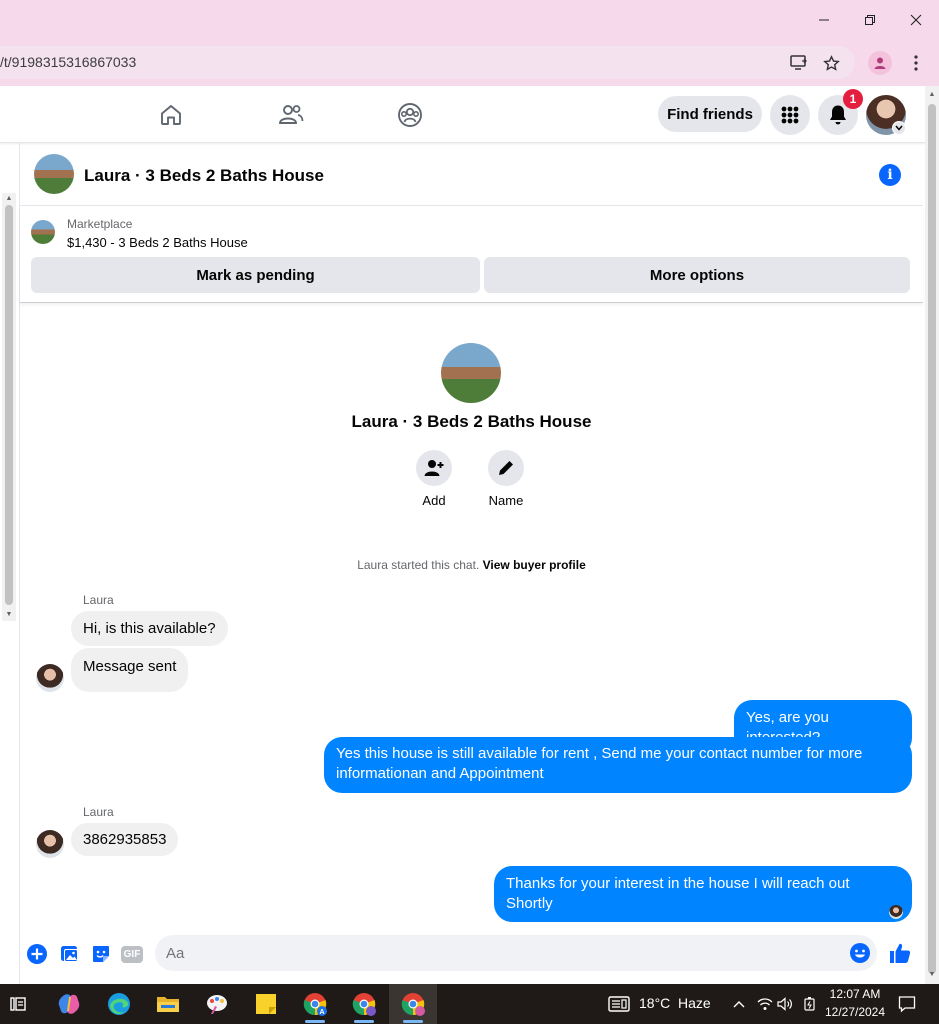 This screenshot has width=939, height=1024. What do you see at coordinates (469, 20) in the screenshot?
I see `window-titlebar` at bounding box center [469, 20].